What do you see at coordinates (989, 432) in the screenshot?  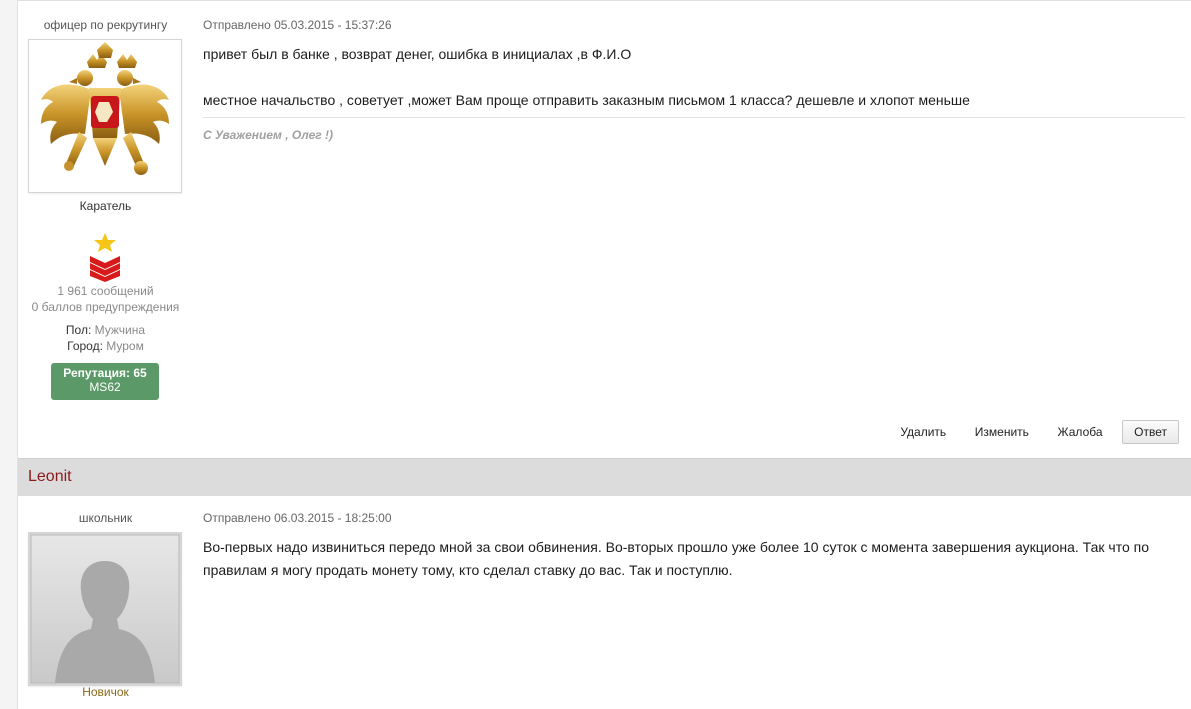 I see `edit-button: Изменить` at bounding box center [989, 432].